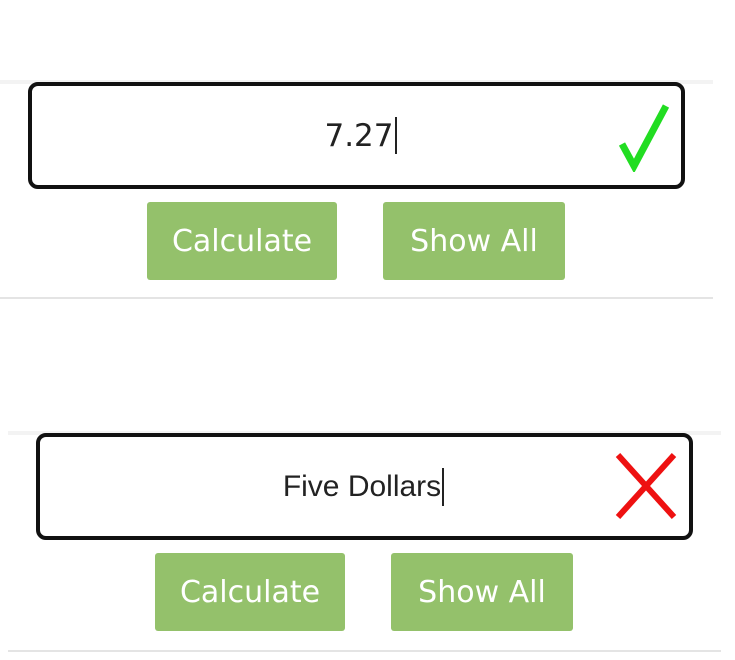 The image size is (735, 660). I want to click on amount-input-value: Five Dollars, so click(362, 486).